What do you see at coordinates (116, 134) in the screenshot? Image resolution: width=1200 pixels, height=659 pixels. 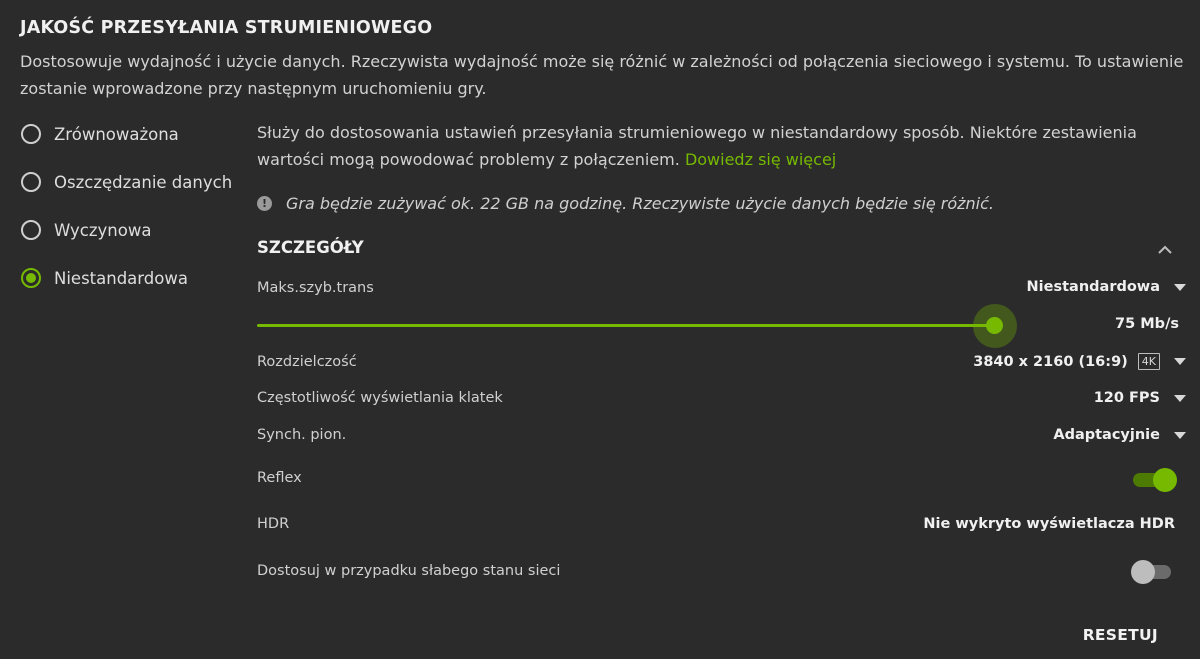 I see `radio-label: Zrównoważona` at bounding box center [116, 134].